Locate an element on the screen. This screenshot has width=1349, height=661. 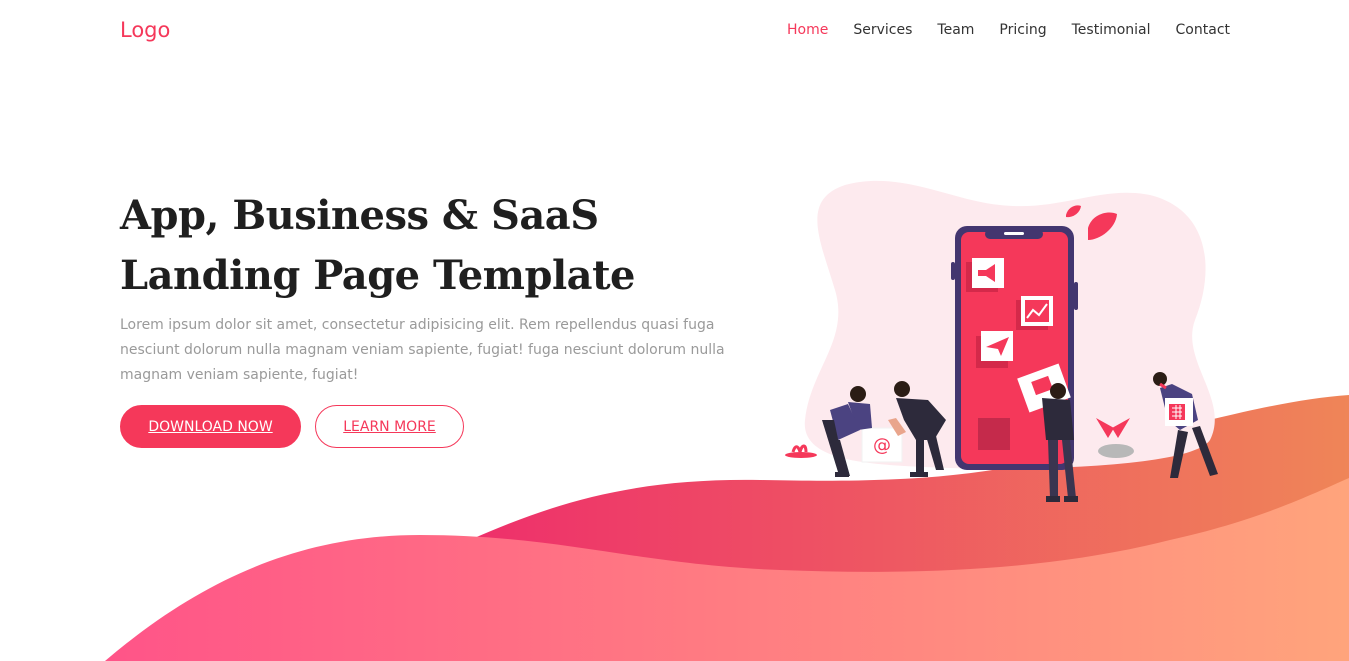
hero-title-line-2: Landing Page Template is located at coordinates (378, 275).